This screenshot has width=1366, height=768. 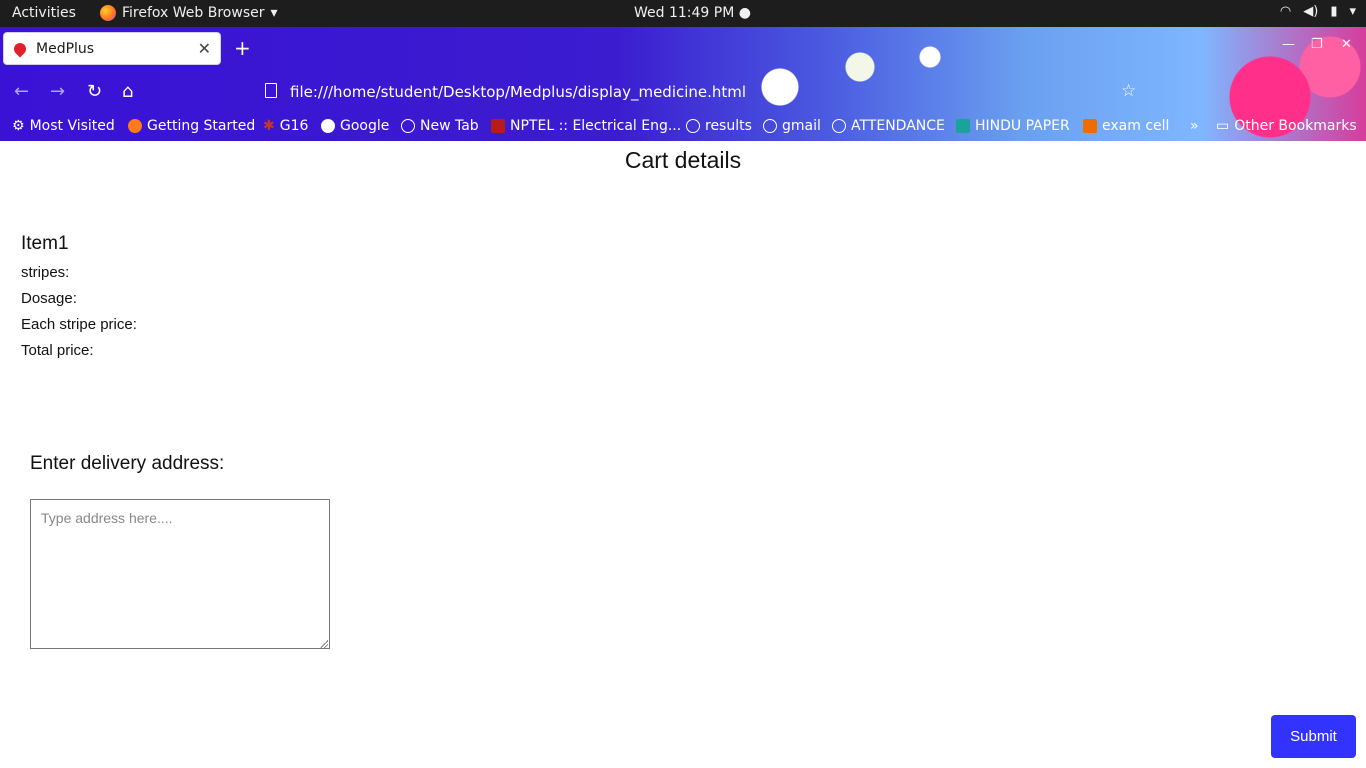 I want to click on bug-icon: ✱, so click(x=269, y=126).